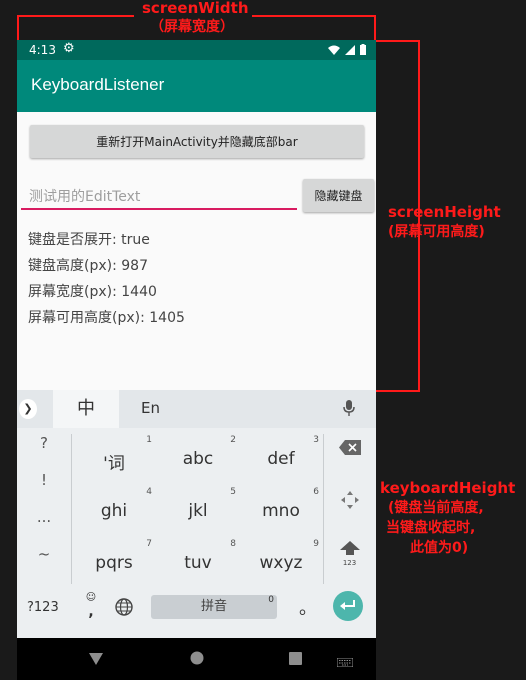 This screenshot has width=526, height=680. I want to click on info-keyboard-shown: 键盘是否展开: true, so click(89, 240).